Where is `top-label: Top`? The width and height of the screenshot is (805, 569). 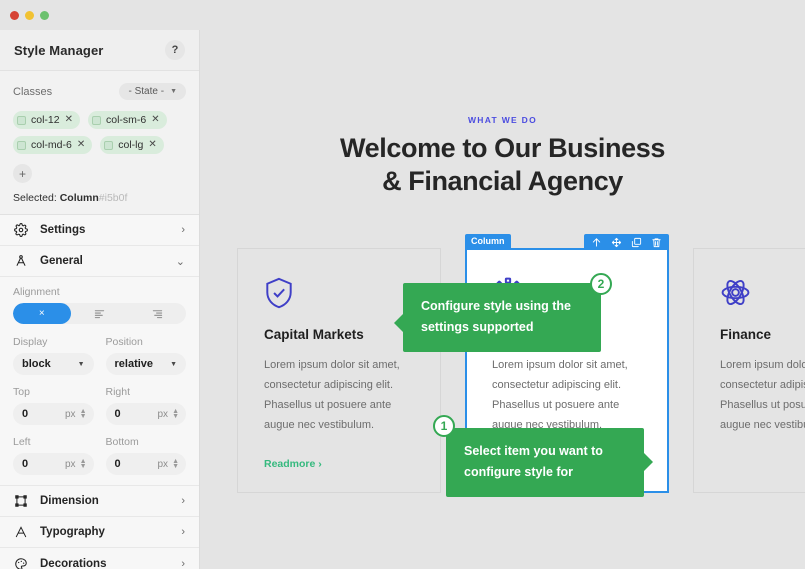 top-label: Top is located at coordinates (21, 392).